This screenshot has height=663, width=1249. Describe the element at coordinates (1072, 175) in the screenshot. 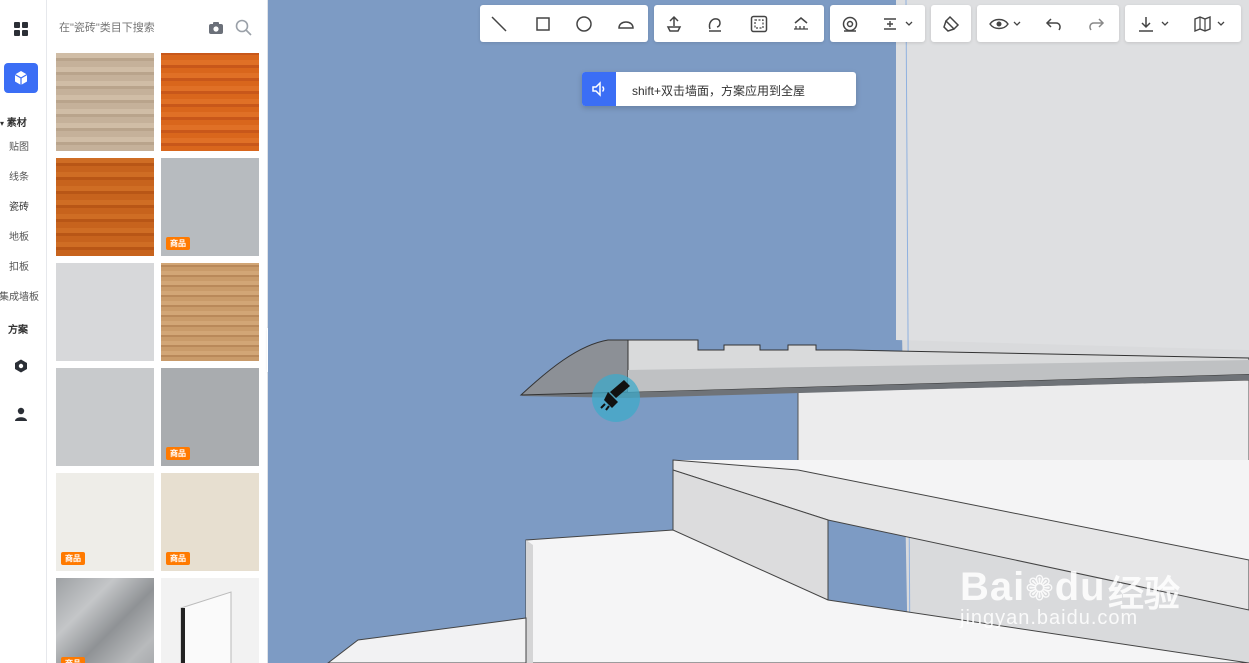

I see `right-wall-upper` at that location.